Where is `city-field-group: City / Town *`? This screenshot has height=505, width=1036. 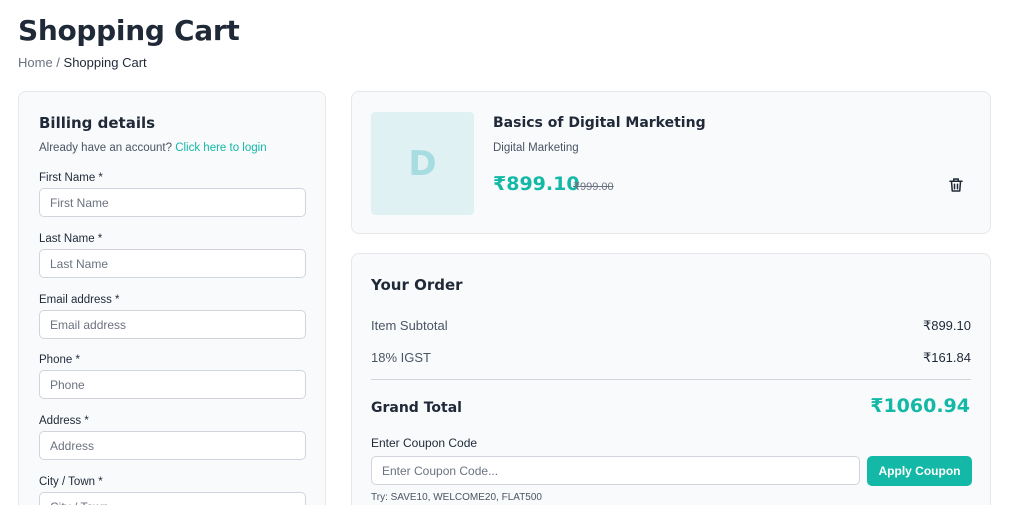 city-field-group: City / Town * is located at coordinates (172, 490).